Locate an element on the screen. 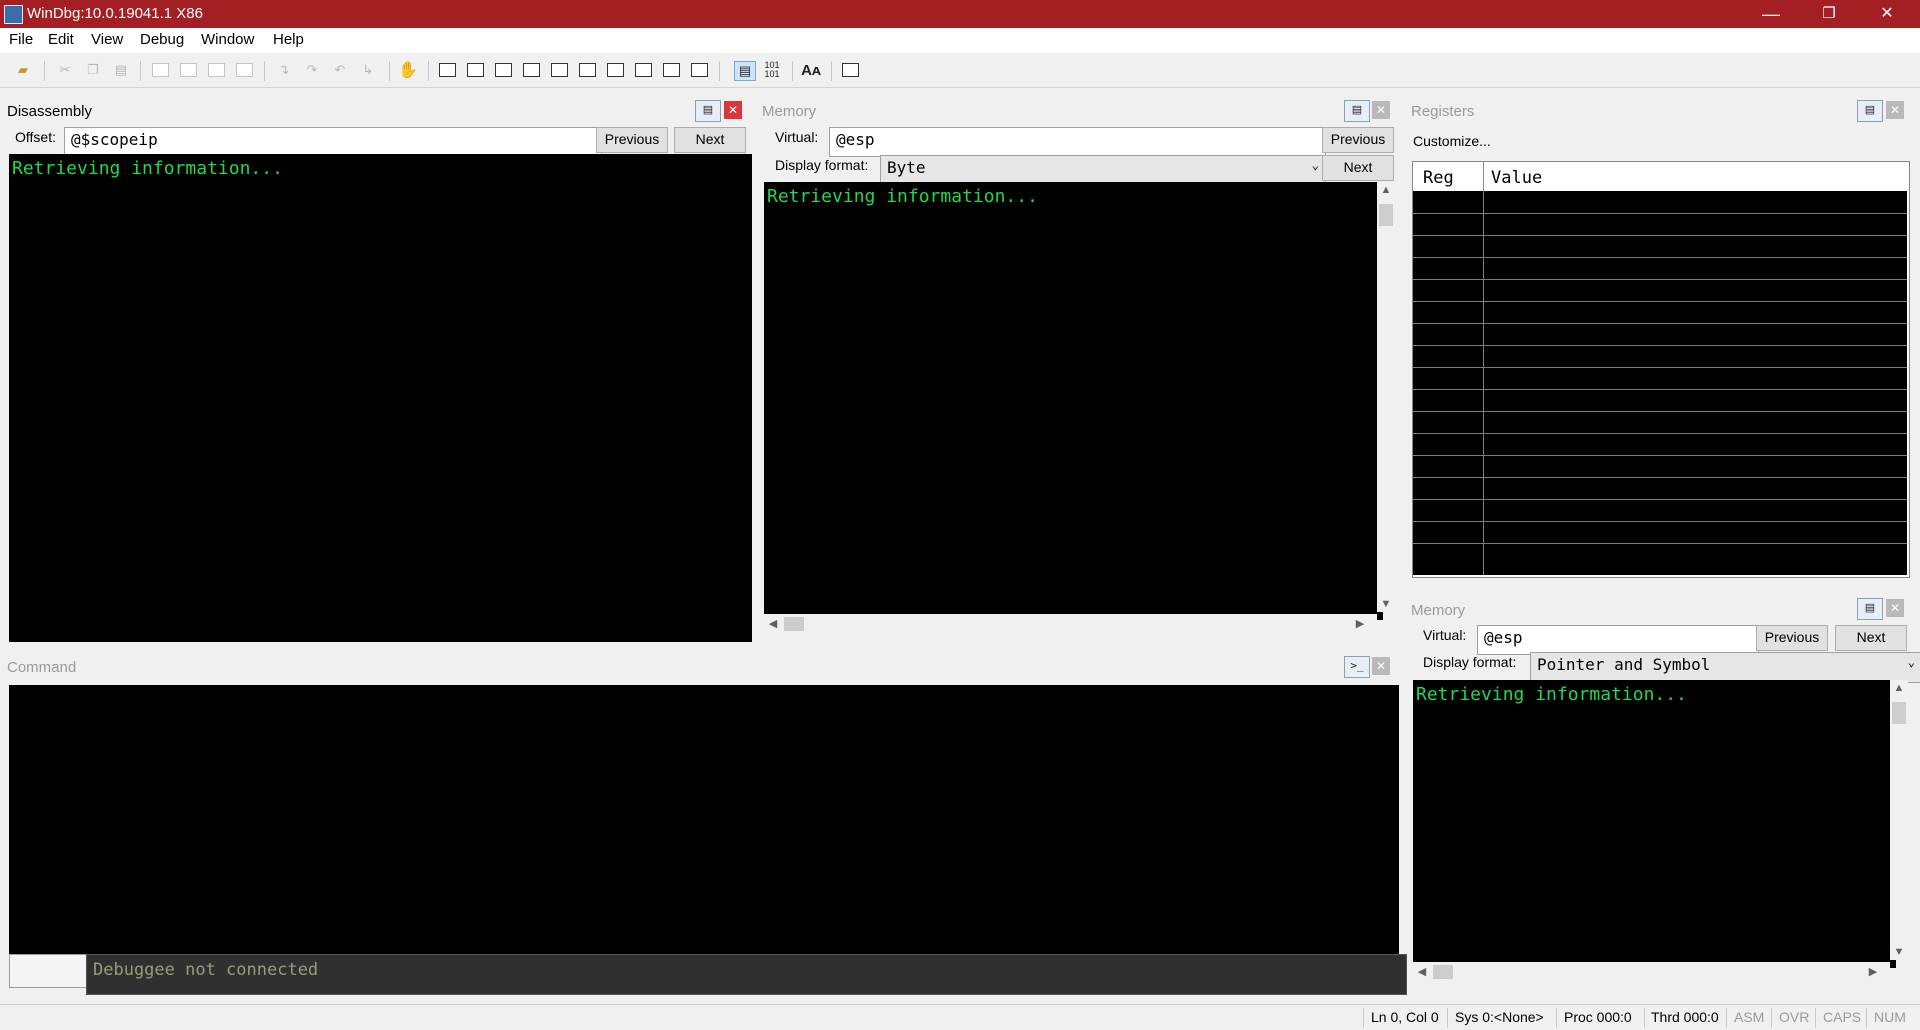 This screenshot has width=1920, height=1030. disassembly-title: Disassembly is located at coordinates (50, 111).